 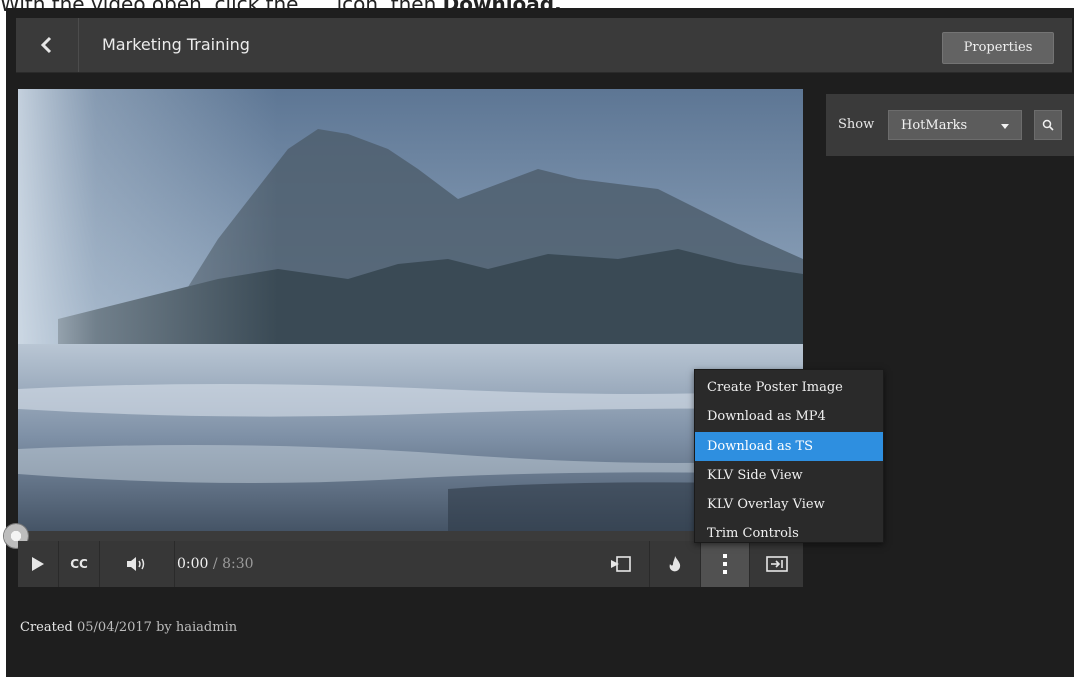 I want to click on time-display: 0:00 / 8:30, so click(x=215, y=564).